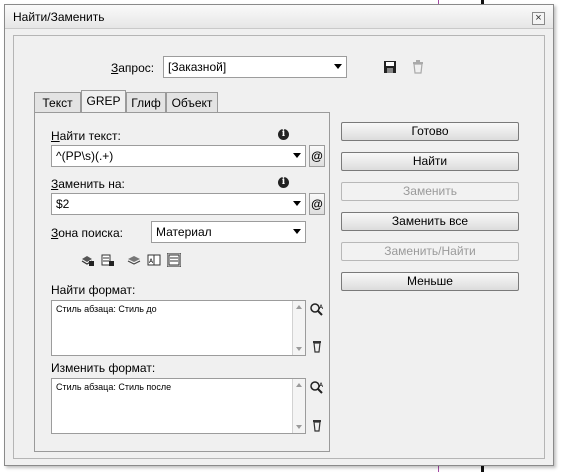 The height and width of the screenshot is (472, 566). Describe the element at coordinates (178, 406) in the screenshot. I see `change-format-box: Стиль абзаца: Стиль после` at that location.